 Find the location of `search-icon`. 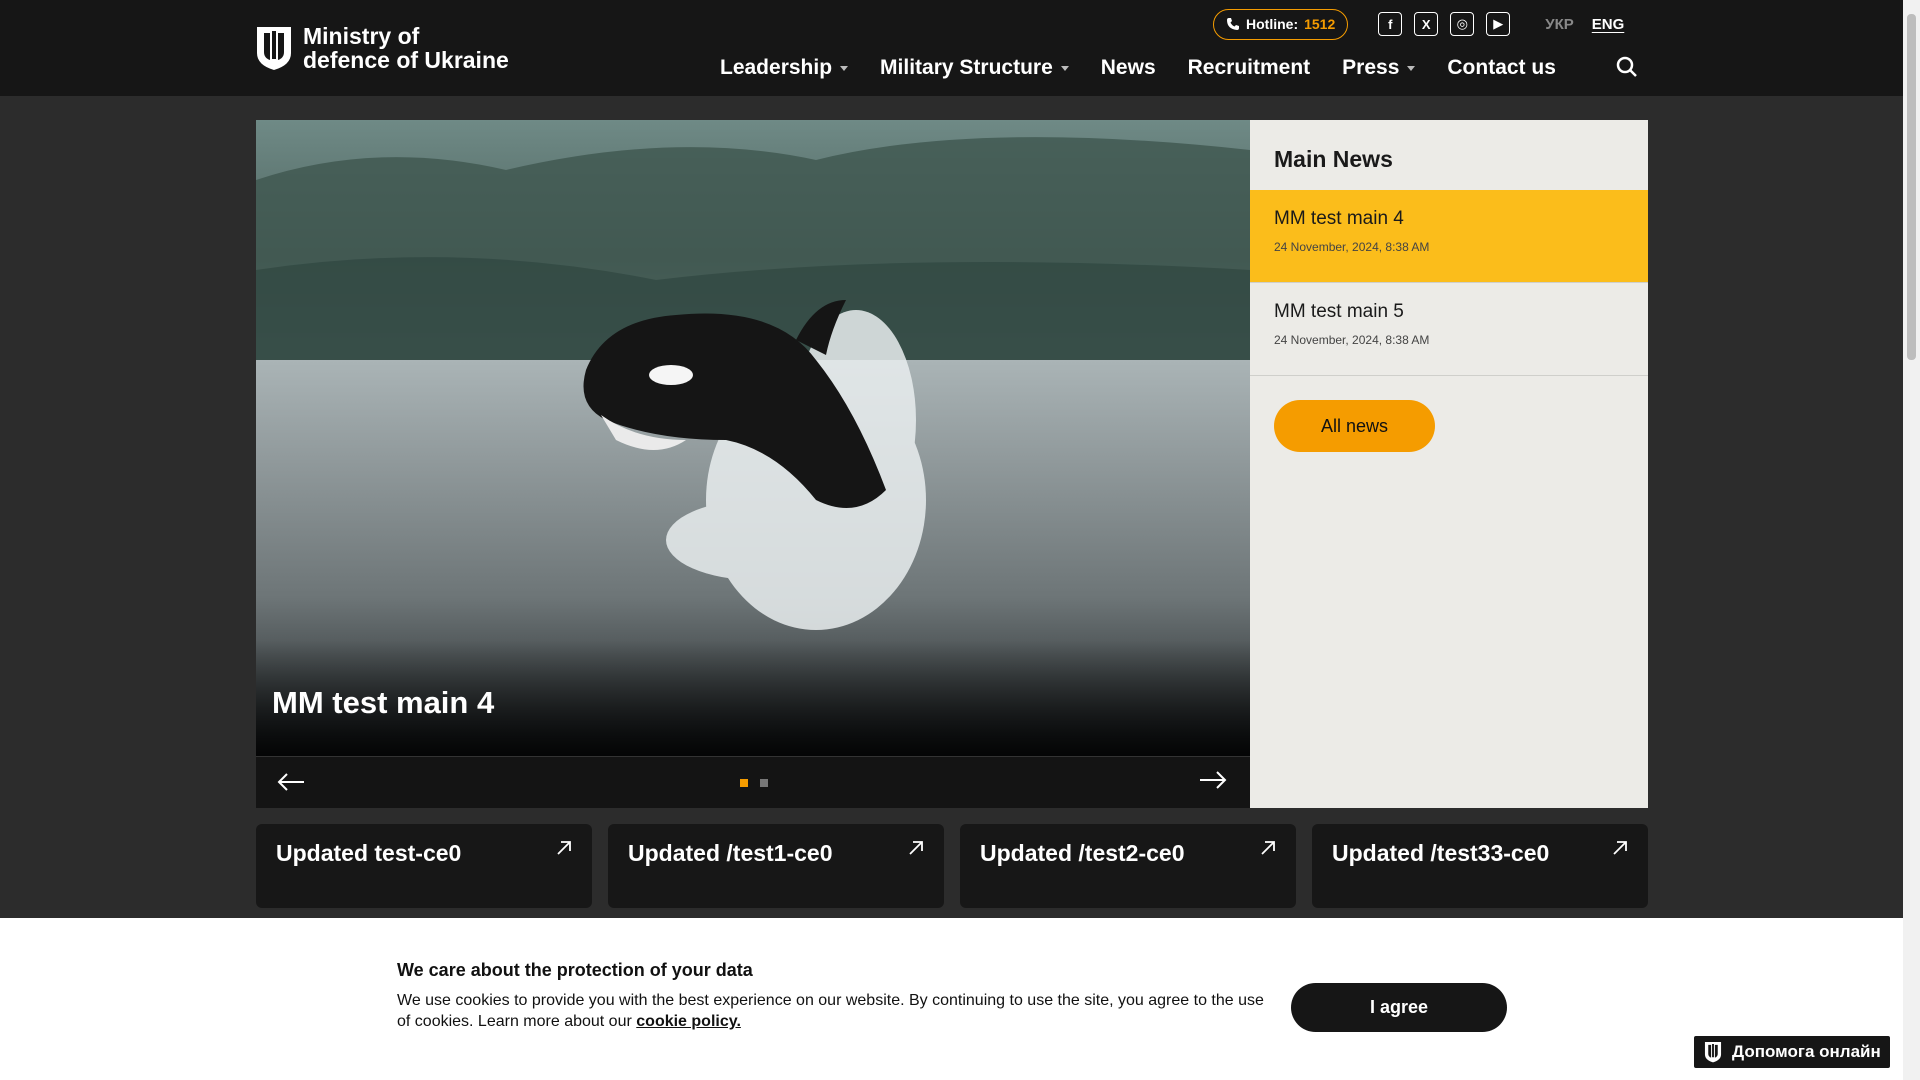

search-icon is located at coordinates (1627, 67).